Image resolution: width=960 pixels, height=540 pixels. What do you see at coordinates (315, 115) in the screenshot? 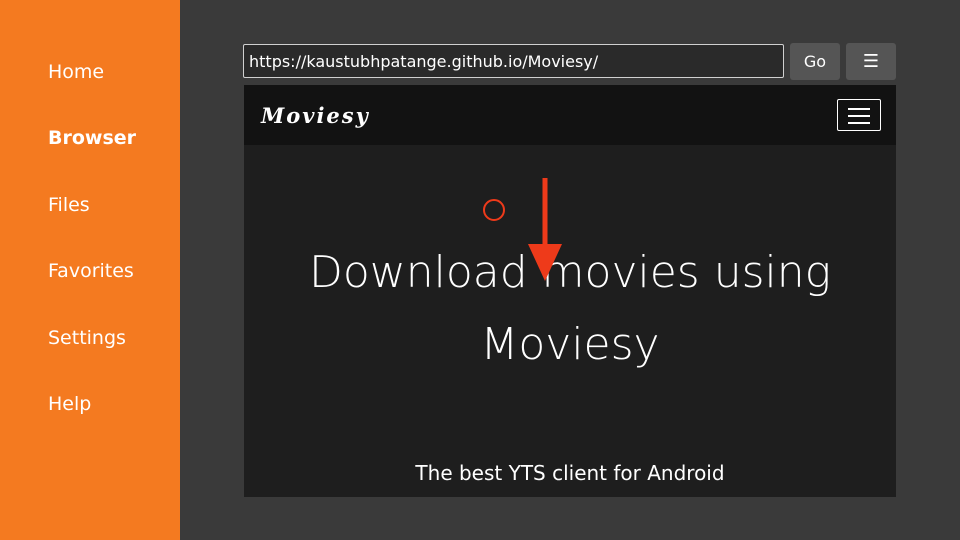
I see `site-brand-logo: Moviesy` at bounding box center [315, 115].